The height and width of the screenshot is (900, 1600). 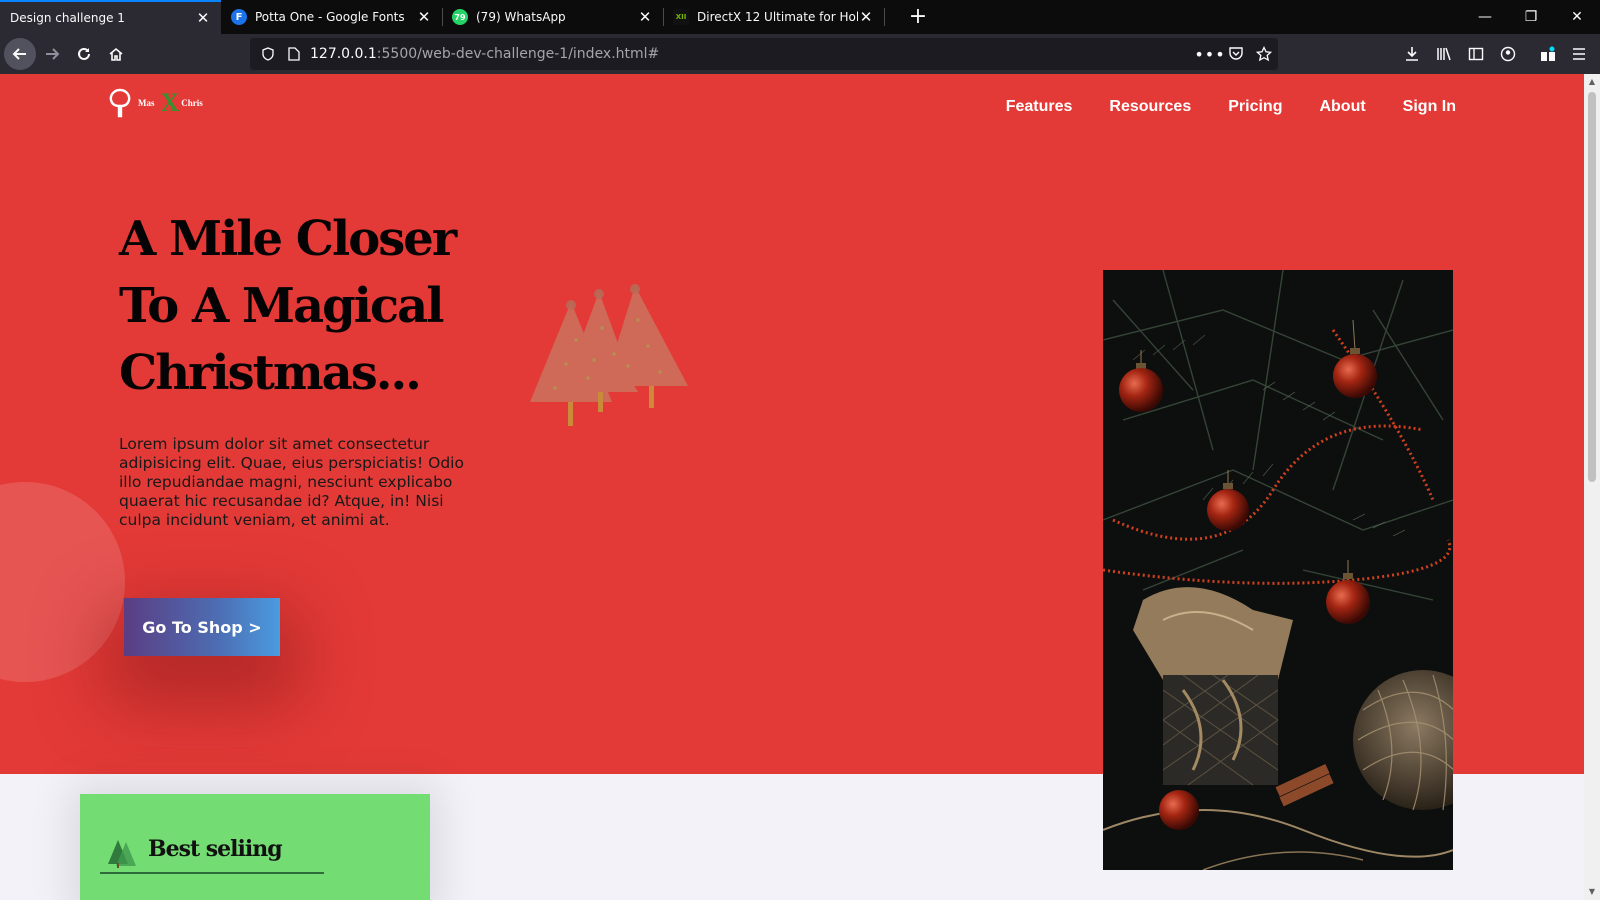 I want to click on url-path: :5500/web-dev-challenge-1/index.html#, so click(x=518, y=54).